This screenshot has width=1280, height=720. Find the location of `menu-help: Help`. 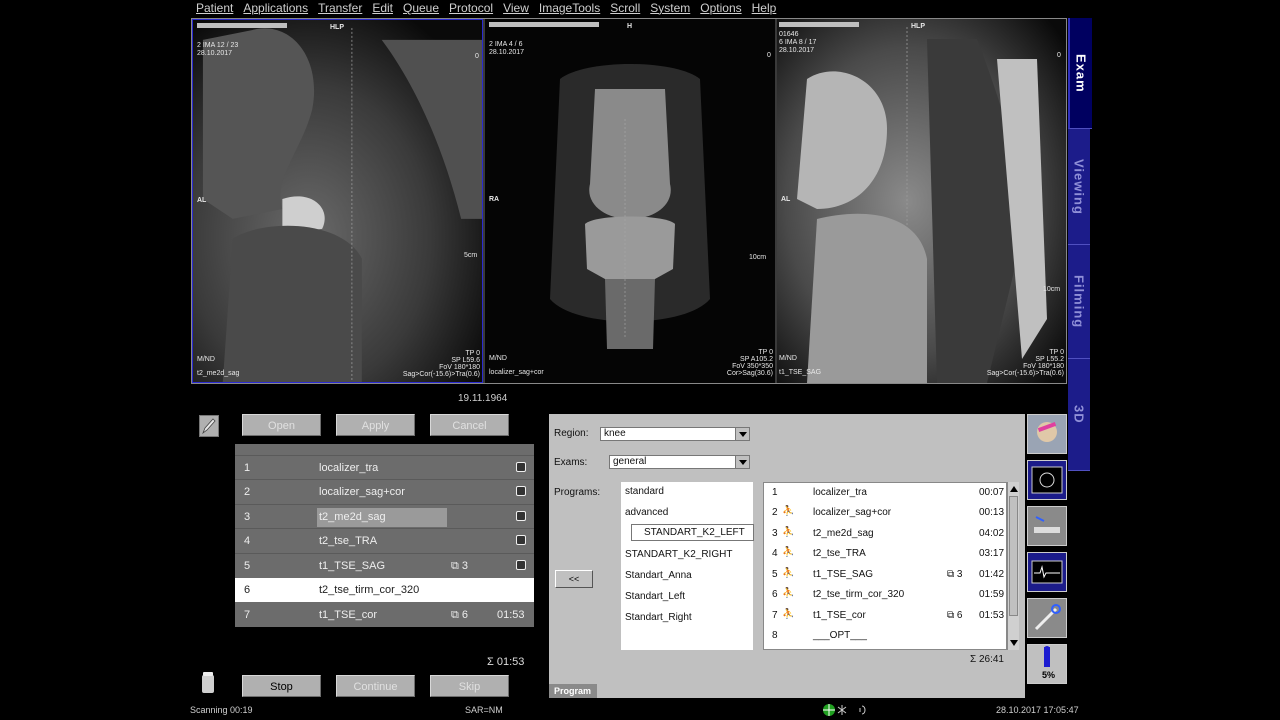

menu-help: Help is located at coordinates (763, 8).